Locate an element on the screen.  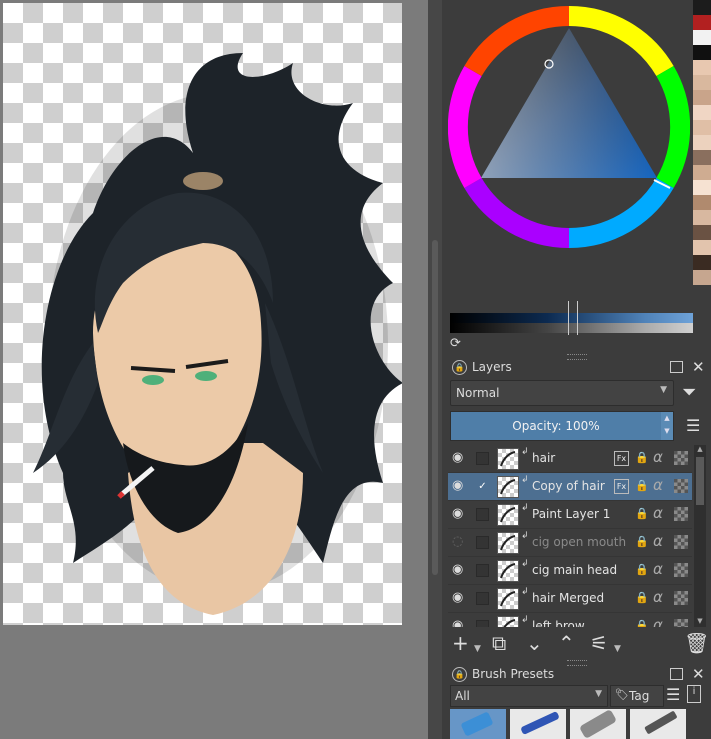
layer-name: left brow is located at coordinates (558, 623).